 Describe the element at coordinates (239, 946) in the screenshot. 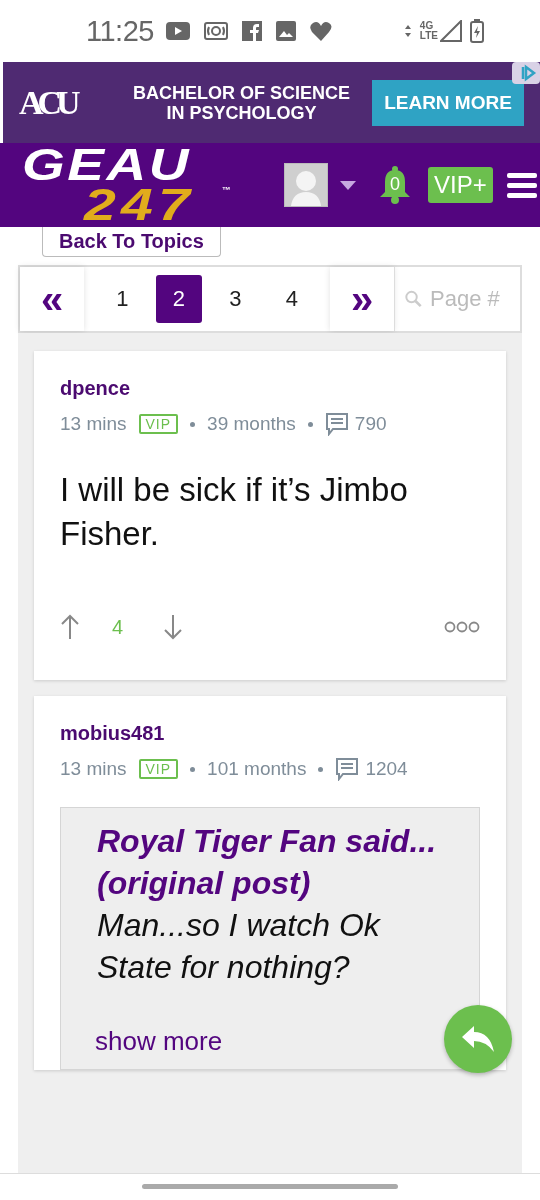

I see `quote-text: Man...so I watch Ok State for nothing?` at that location.